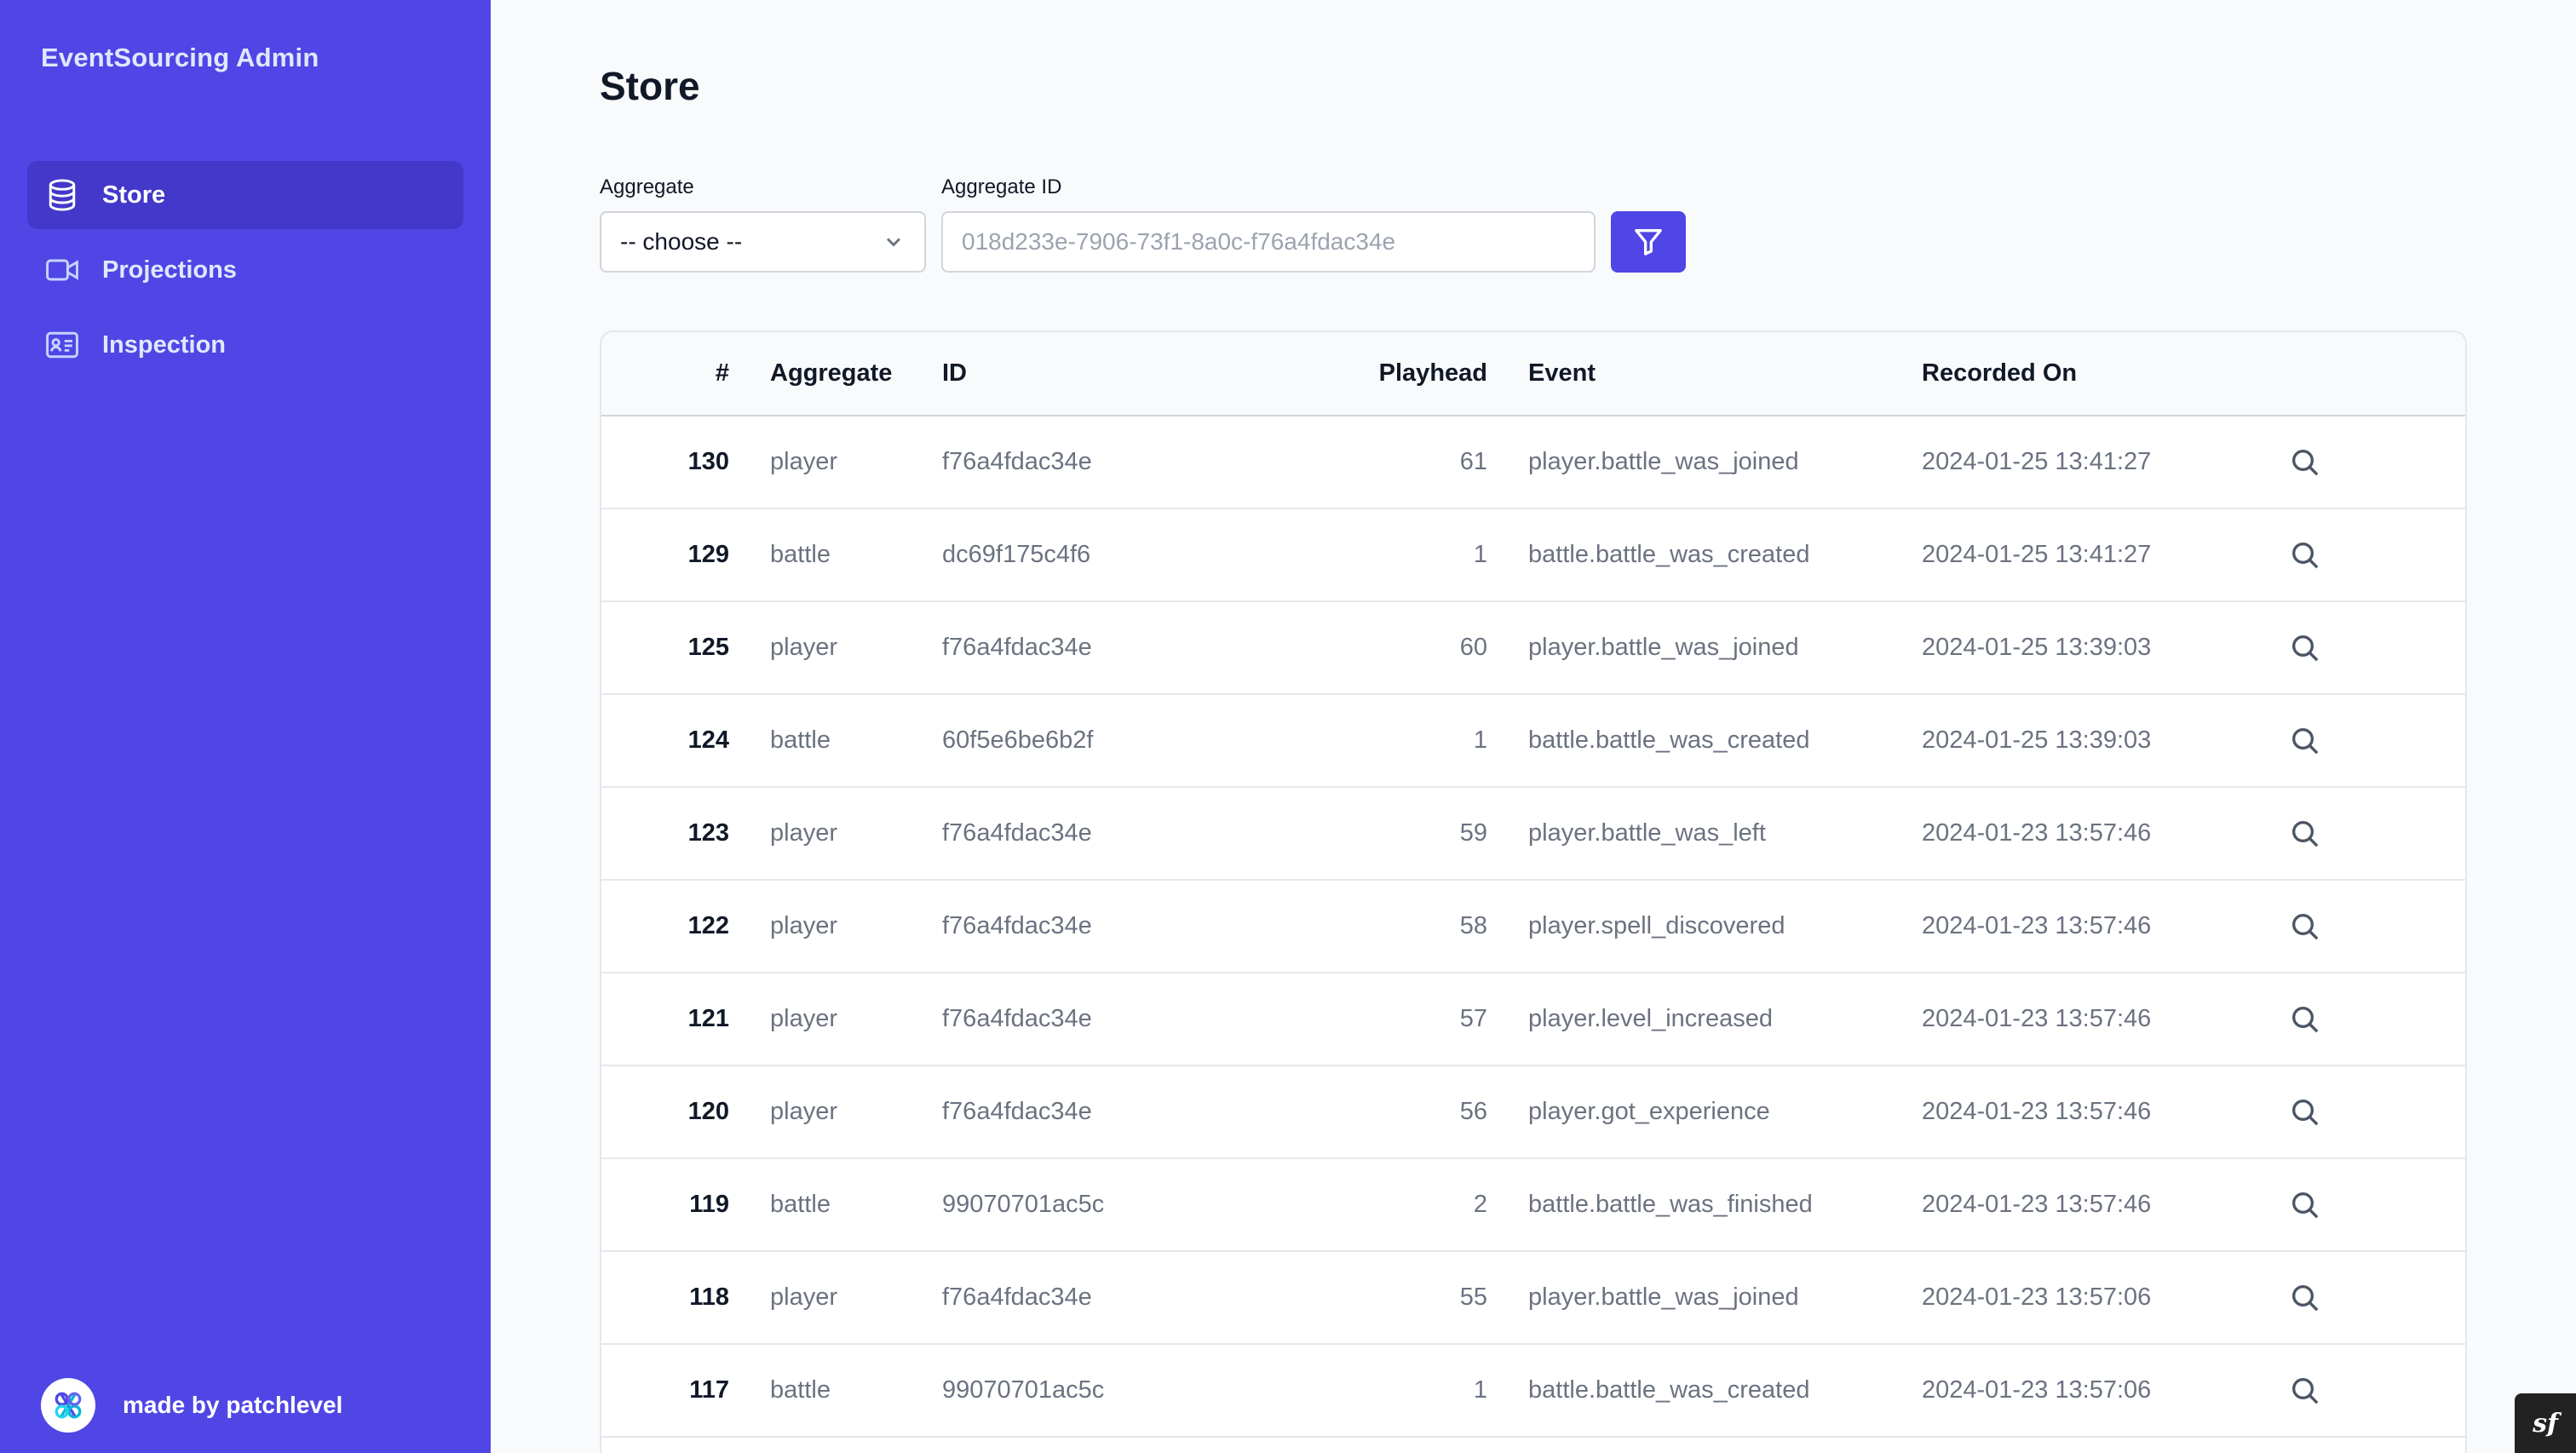  What do you see at coordinates (63, 345) in the screenshot?
I see `id-card-icon` at bounding box center [63, 345].